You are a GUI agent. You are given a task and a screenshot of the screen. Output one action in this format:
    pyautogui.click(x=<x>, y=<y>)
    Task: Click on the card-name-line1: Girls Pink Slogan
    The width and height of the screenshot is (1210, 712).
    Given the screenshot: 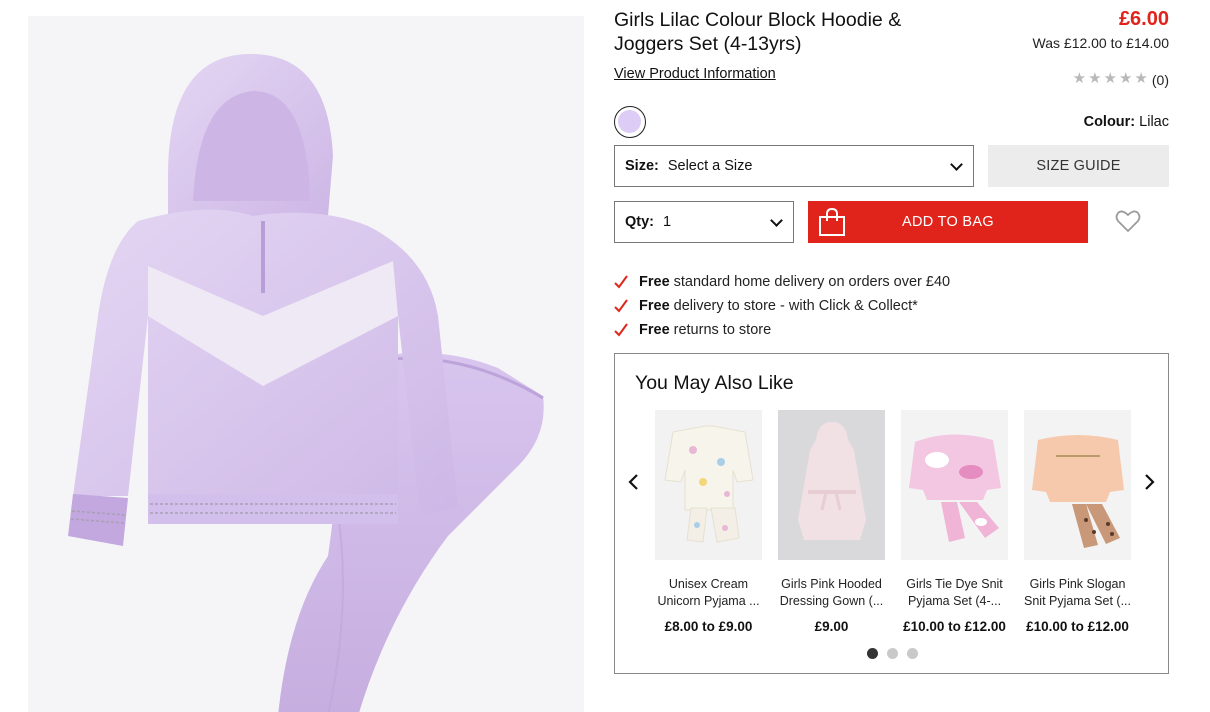 What is the action you would take?
    pyautogui.click(x=1077, y=584)
    